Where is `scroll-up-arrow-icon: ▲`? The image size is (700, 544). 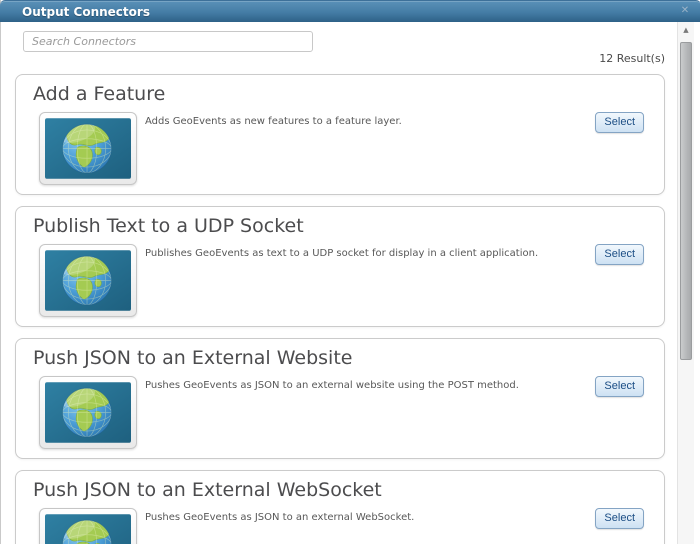
scroll-up-arrow-icon: ▲ is located at coordinates (686, 30).